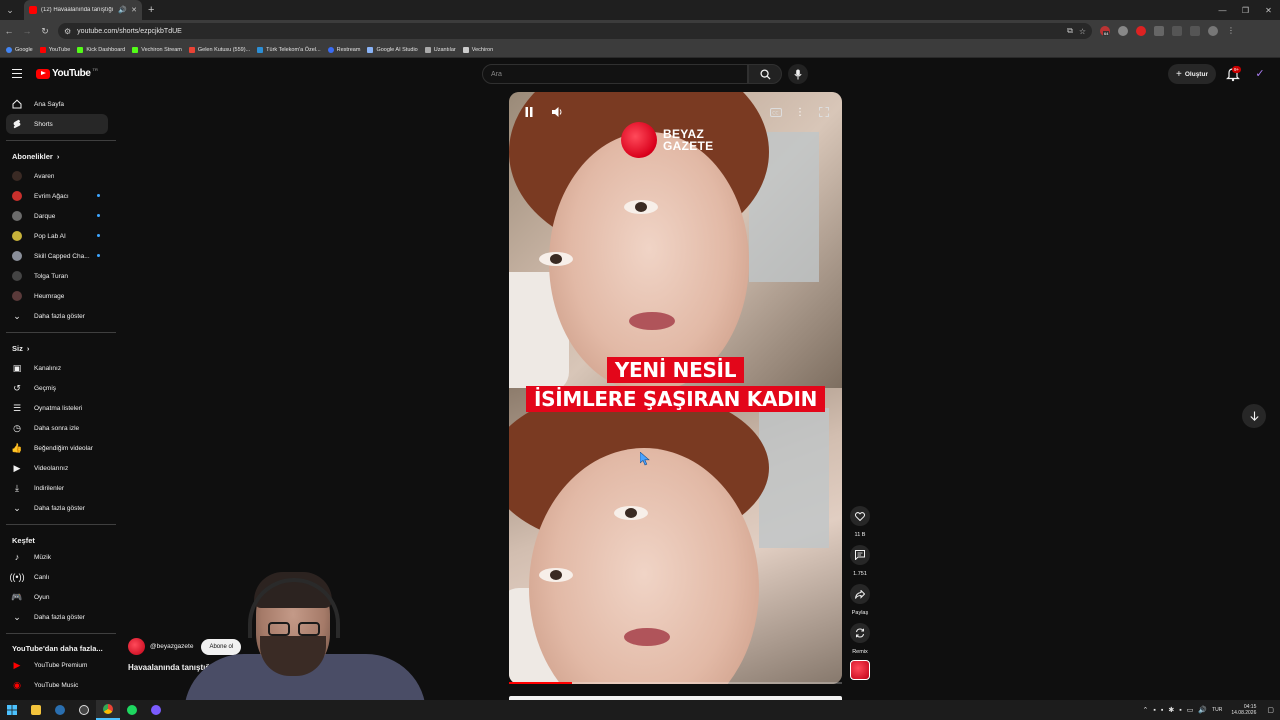 Image resolution: width=1280 pixels, height=720 pixels. Describe the element at coordinates (392, 49) in the screenshot. I see `bookmark-ai-studio: Google AI Studio` at that location.